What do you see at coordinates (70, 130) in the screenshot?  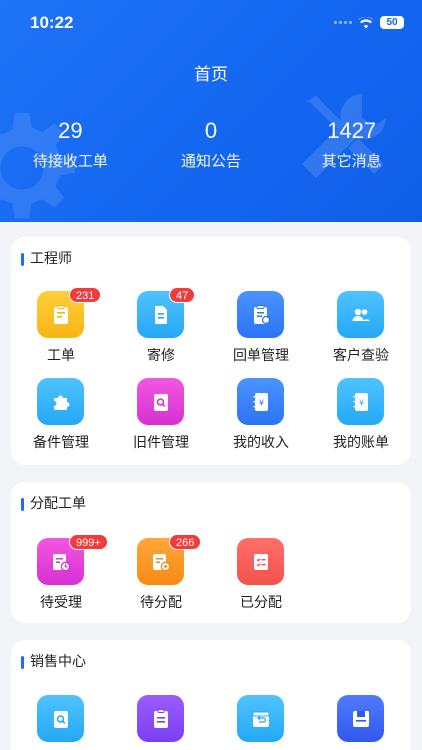 I see `stat-value: 29` at bounding box center [70, 130].